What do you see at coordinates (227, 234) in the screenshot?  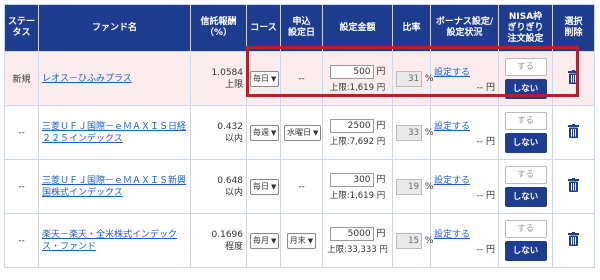 I see `fee-value: 0.1696` at bounding box center [227, 234].